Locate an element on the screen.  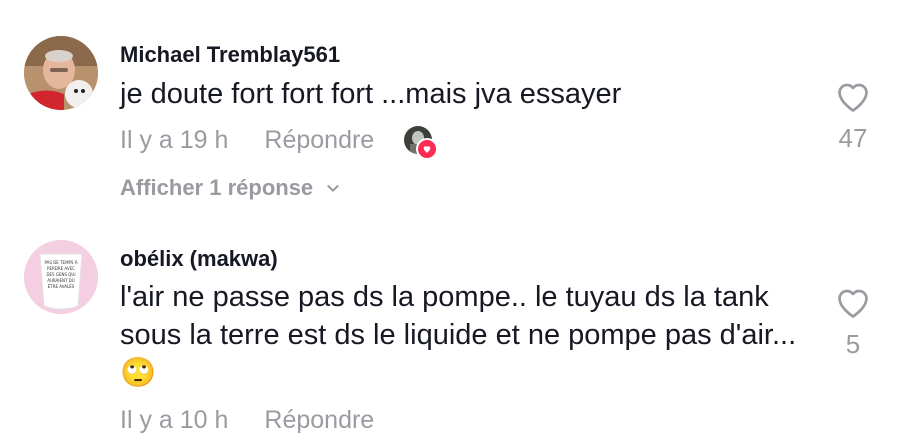
like-control: 47 is located at coordinates (853, 117).